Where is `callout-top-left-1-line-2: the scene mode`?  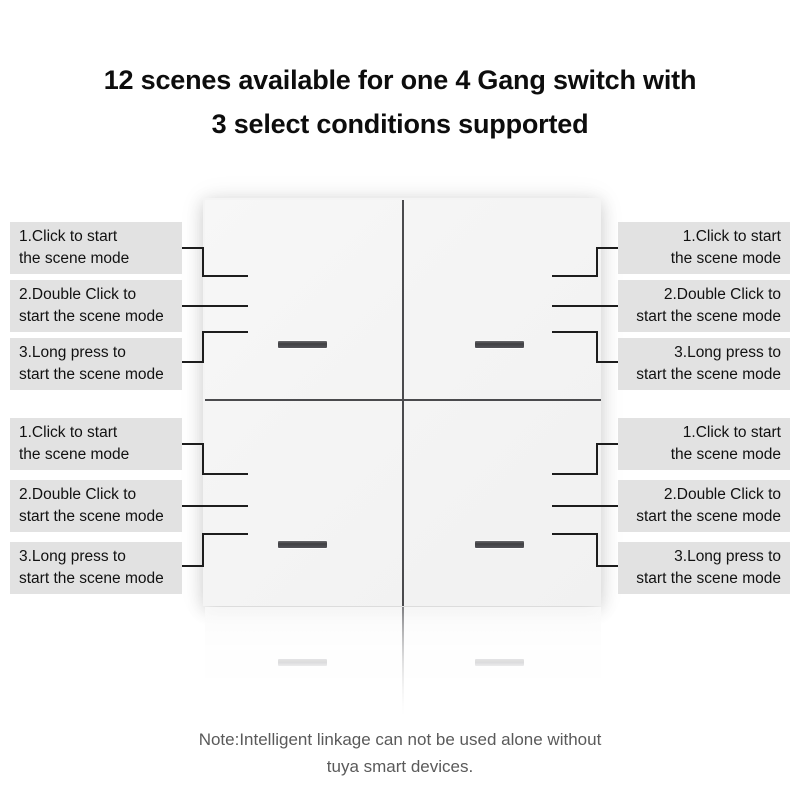 callout-top-left-1-line-2: the scene mode is located at coordinates (74, 258).